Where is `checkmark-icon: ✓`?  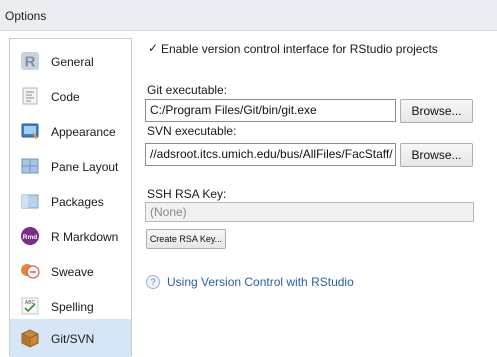 checkmark-icon: ✓ is located at coordinates (153, 48).